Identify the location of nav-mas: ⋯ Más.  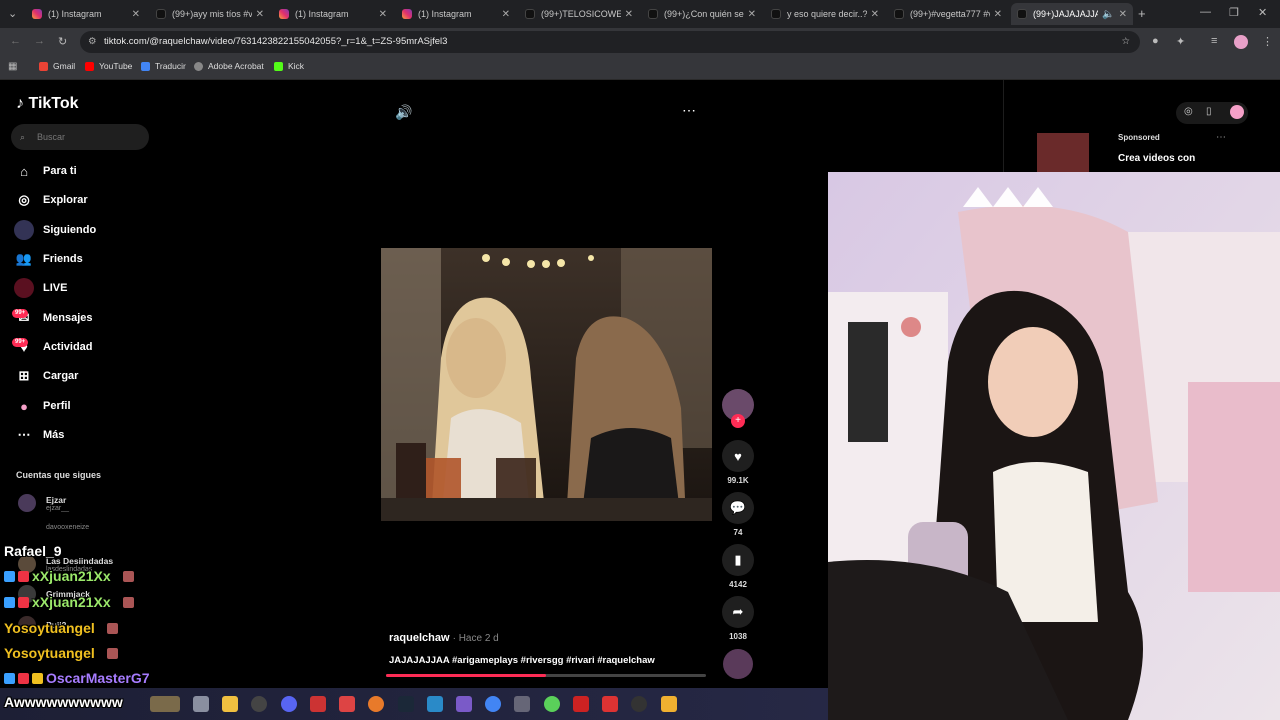
(39, 435).